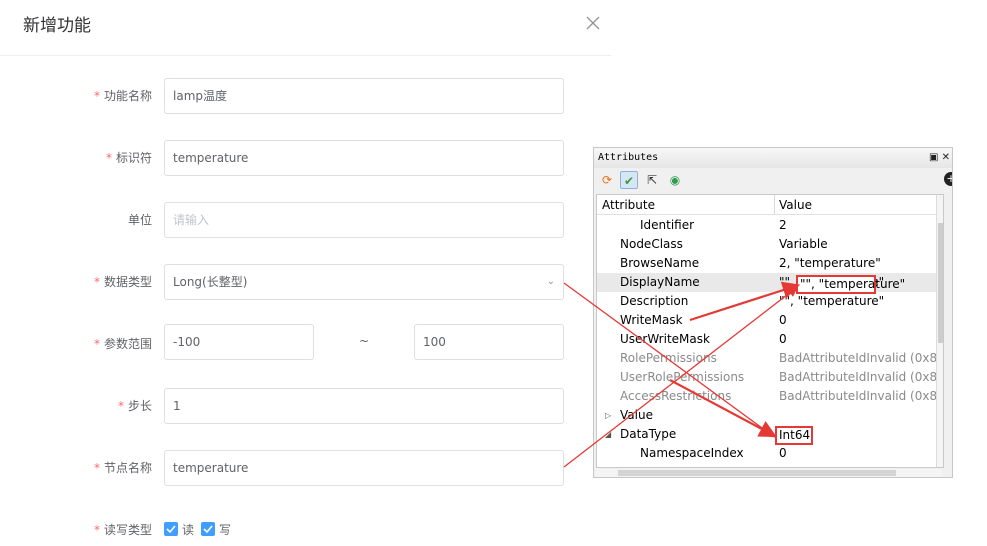 The width and height of the screenshot is (987, 546). What do you see at coordinates (794, 435) in the screenshot?
I see `data-type-callout: Int64` at bounding box center [794, 435].